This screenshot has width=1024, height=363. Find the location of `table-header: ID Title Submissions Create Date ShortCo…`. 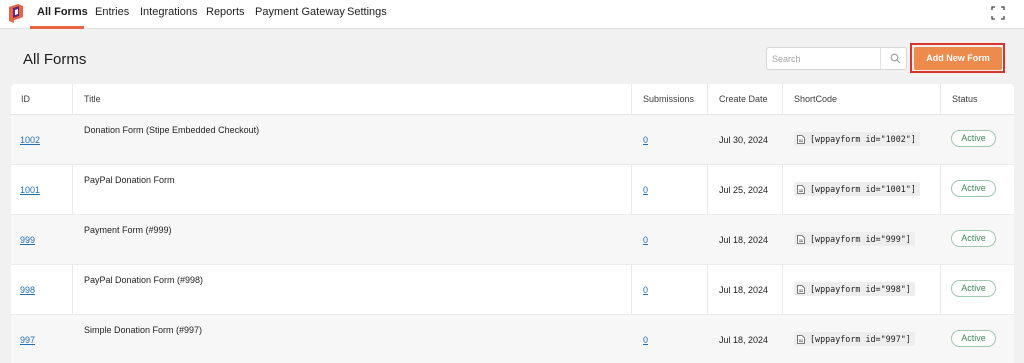

table-header: ID Title Submissions Create Date ShortCo… is located at coordinates (512, 99).